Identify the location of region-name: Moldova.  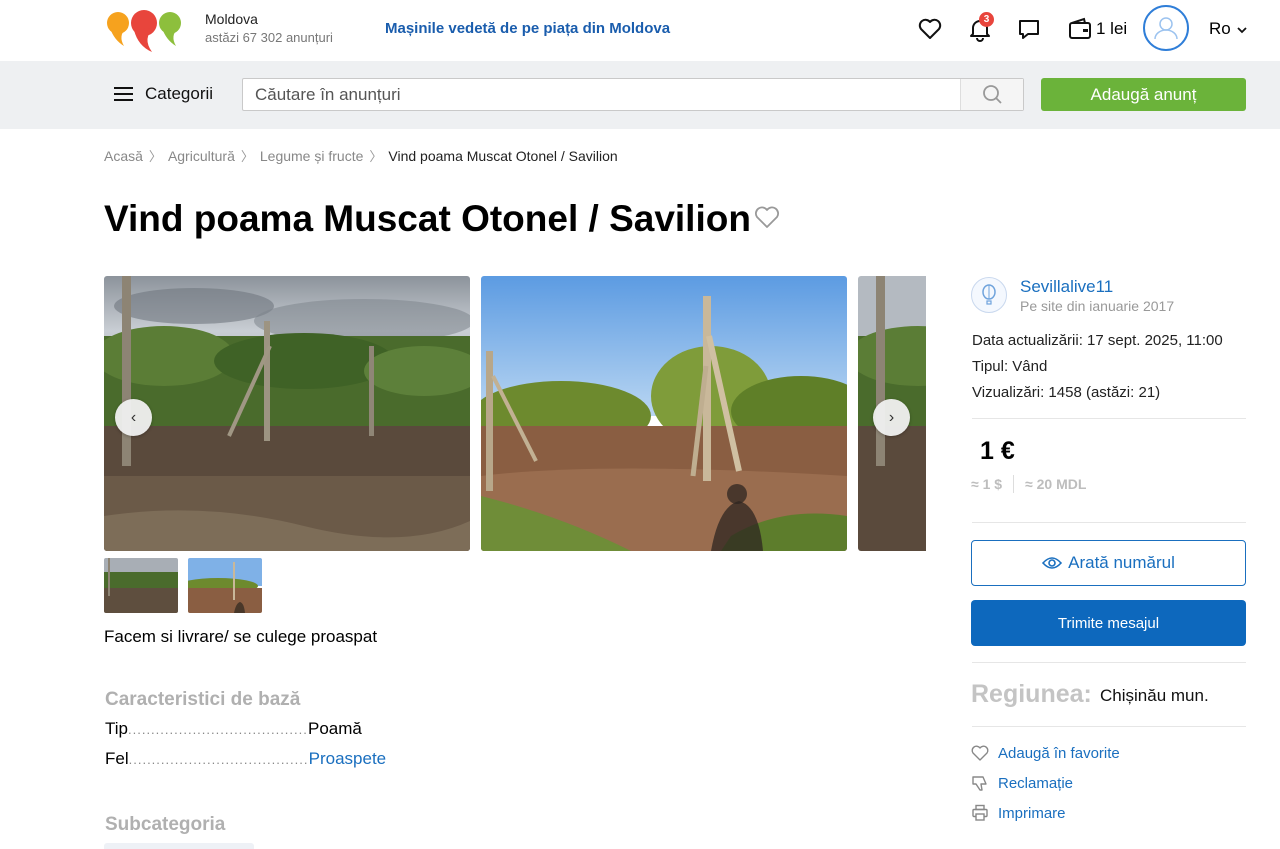
(231, 19).